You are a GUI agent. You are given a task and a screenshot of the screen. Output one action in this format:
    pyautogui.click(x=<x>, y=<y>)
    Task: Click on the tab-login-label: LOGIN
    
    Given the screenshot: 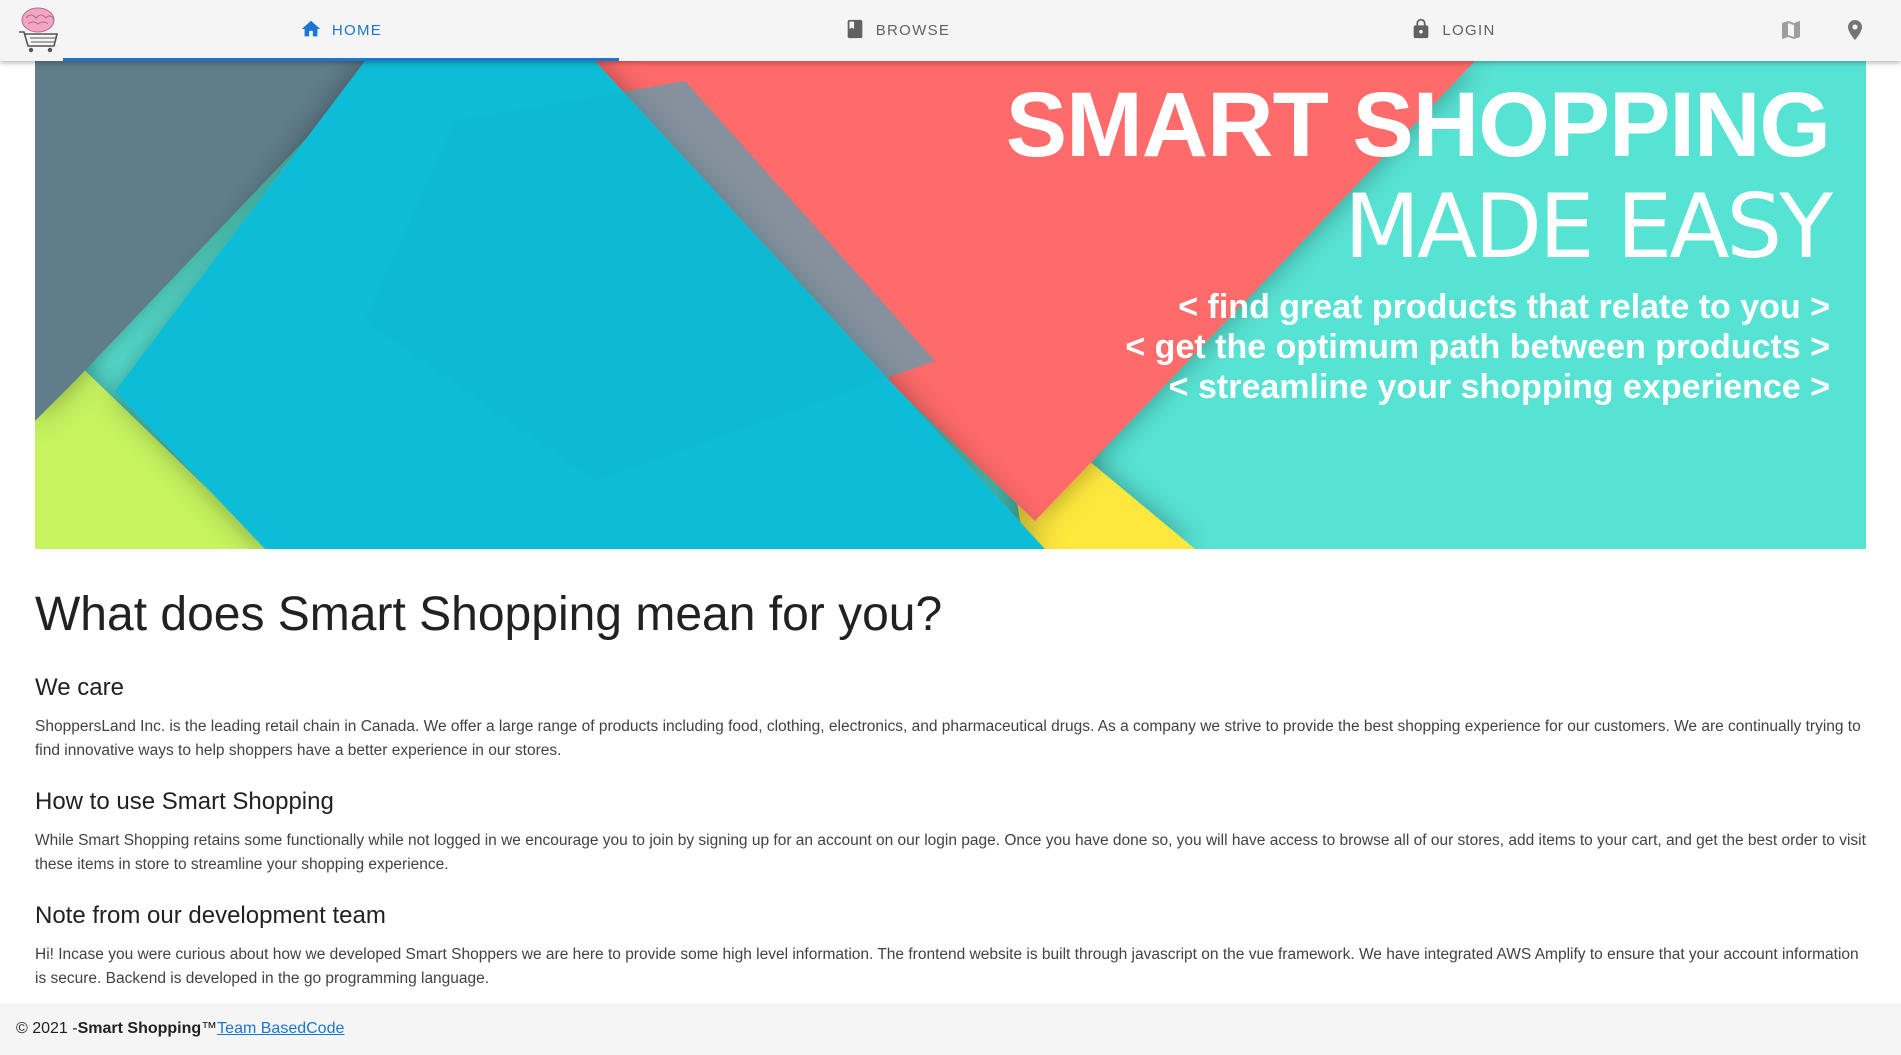 What is the action you would take?
    pyautogui.click(x=1469, y=30)
    